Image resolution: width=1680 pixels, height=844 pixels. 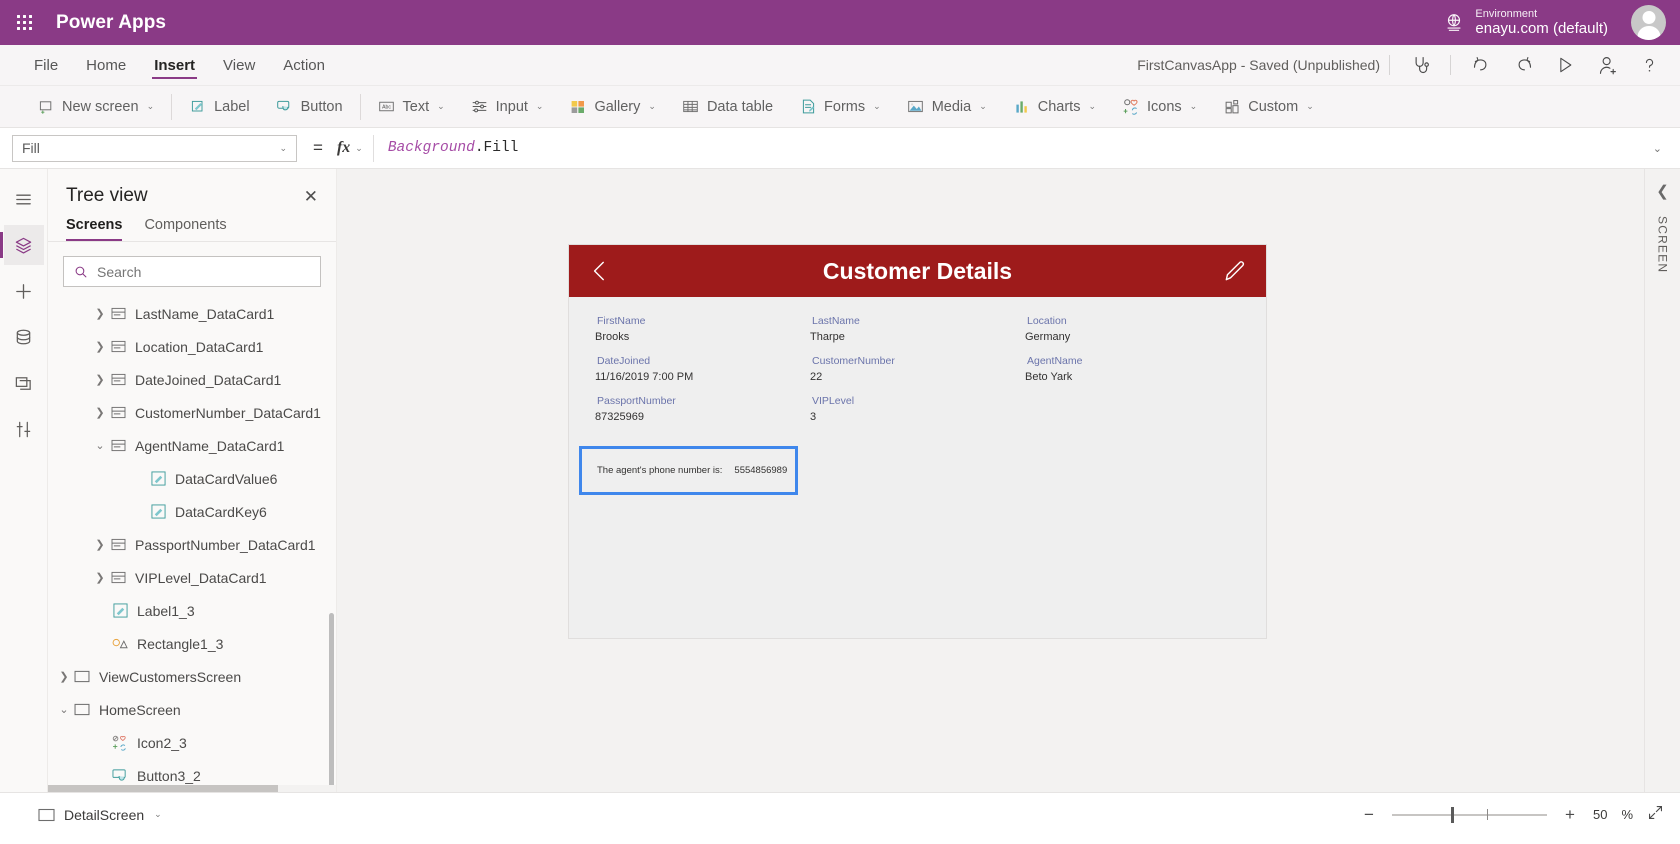 What do you see at coordinates (192, 478) in the screenshot?
I see `tree-node-datacardvalue6: DataCardValue6` at bounding box center [192, 478].